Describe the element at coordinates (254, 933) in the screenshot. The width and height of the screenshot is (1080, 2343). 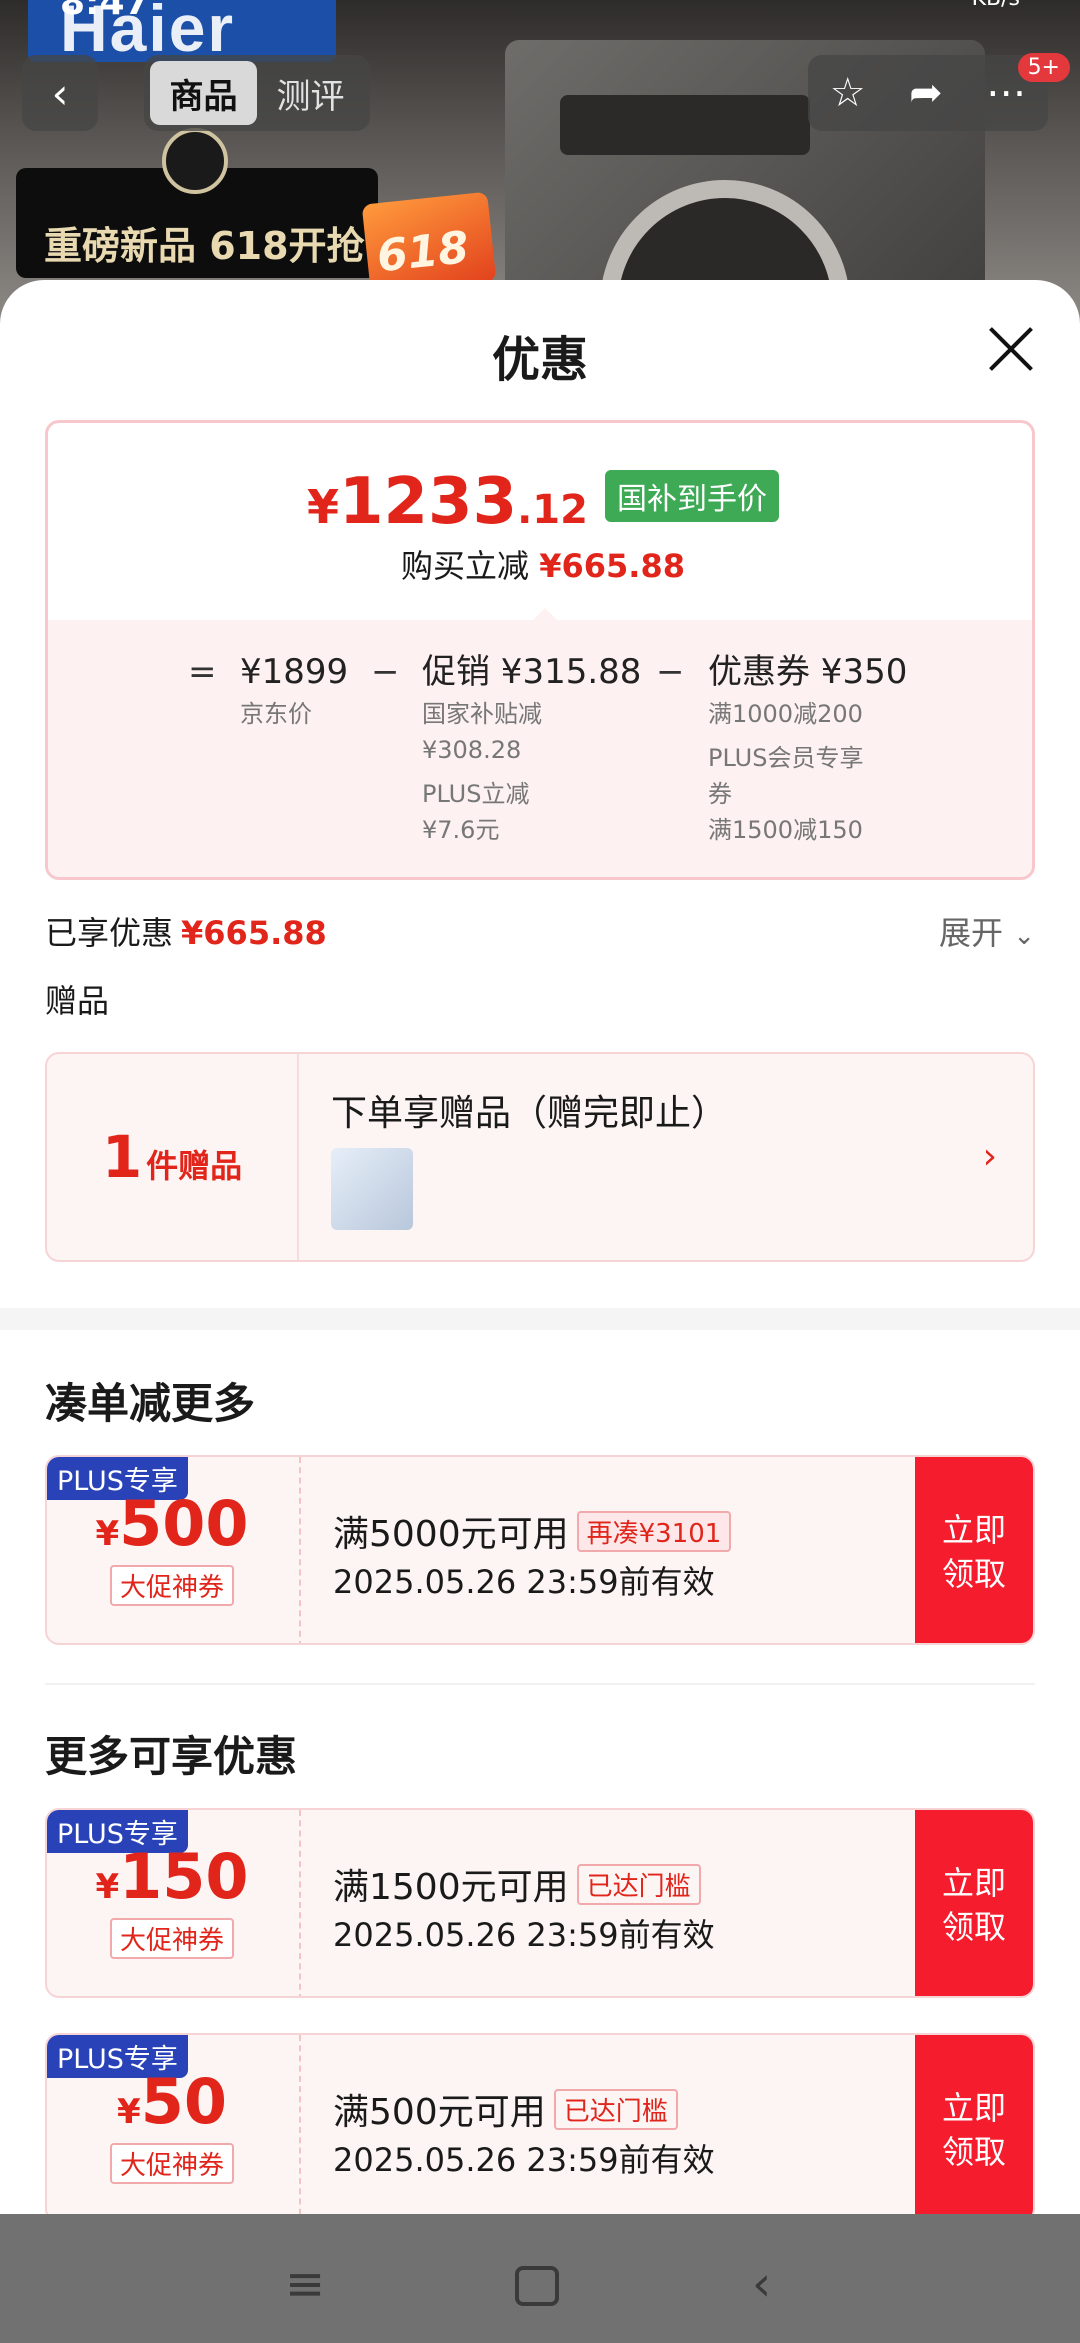
I see `enjoyed-value: ¥665.88` at that location.